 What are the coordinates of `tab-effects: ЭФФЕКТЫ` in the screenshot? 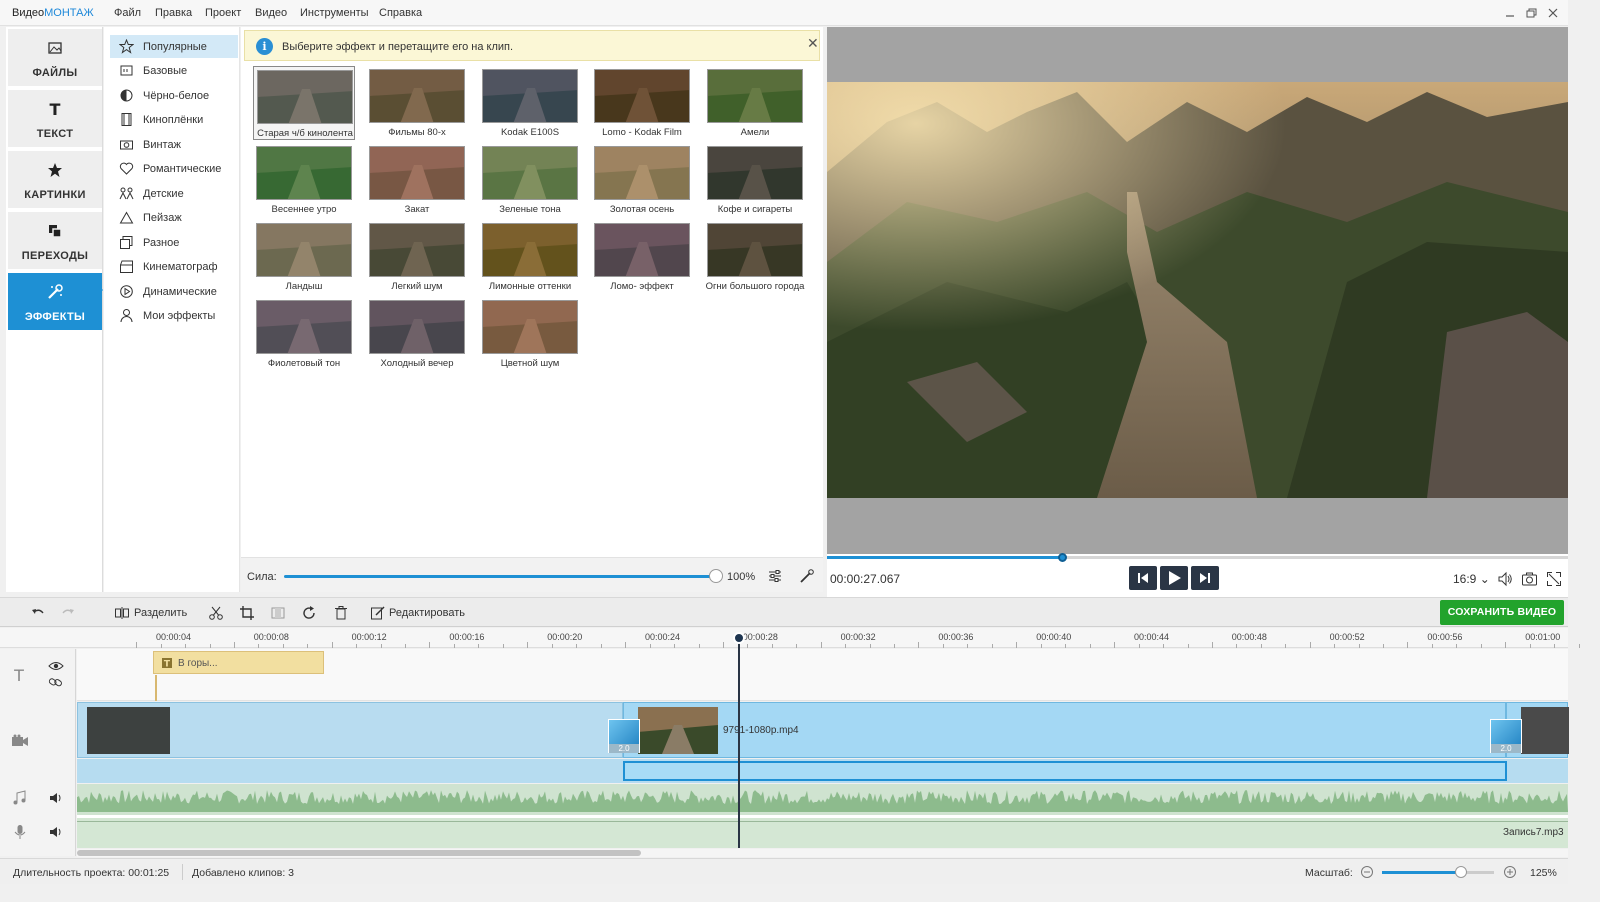 It's located at (55, 302).